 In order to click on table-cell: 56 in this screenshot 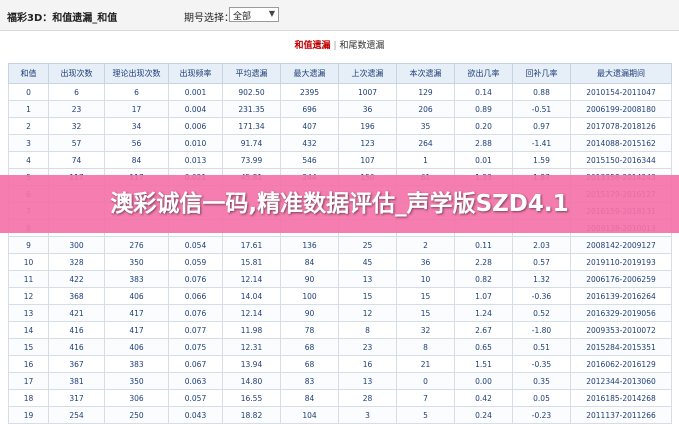, I will do `click(136, 143)`.